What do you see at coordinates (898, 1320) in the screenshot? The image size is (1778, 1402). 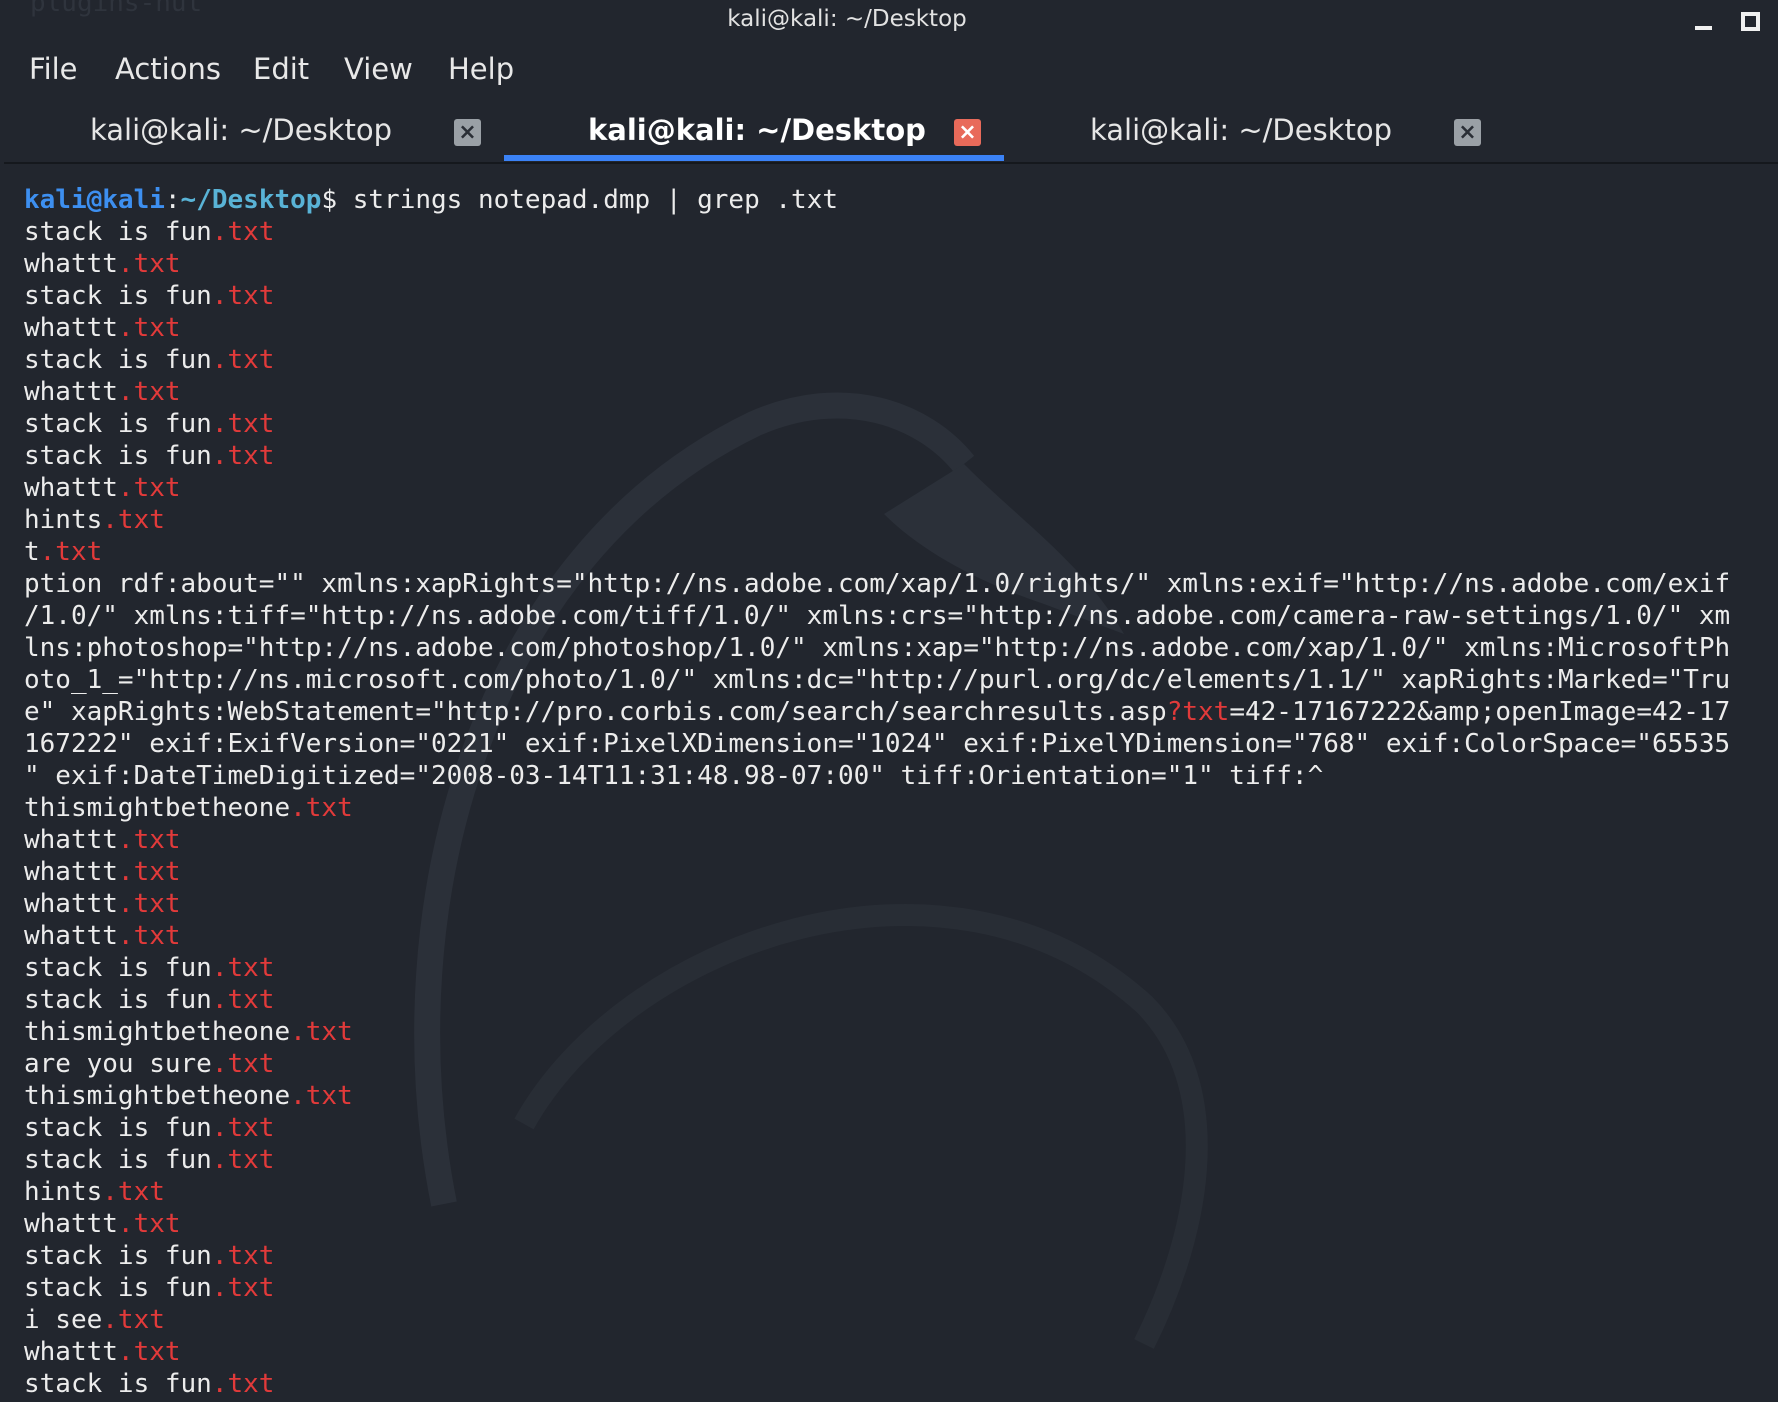 I see `output-line: i see.txt` at bounding box center [898, 1320].